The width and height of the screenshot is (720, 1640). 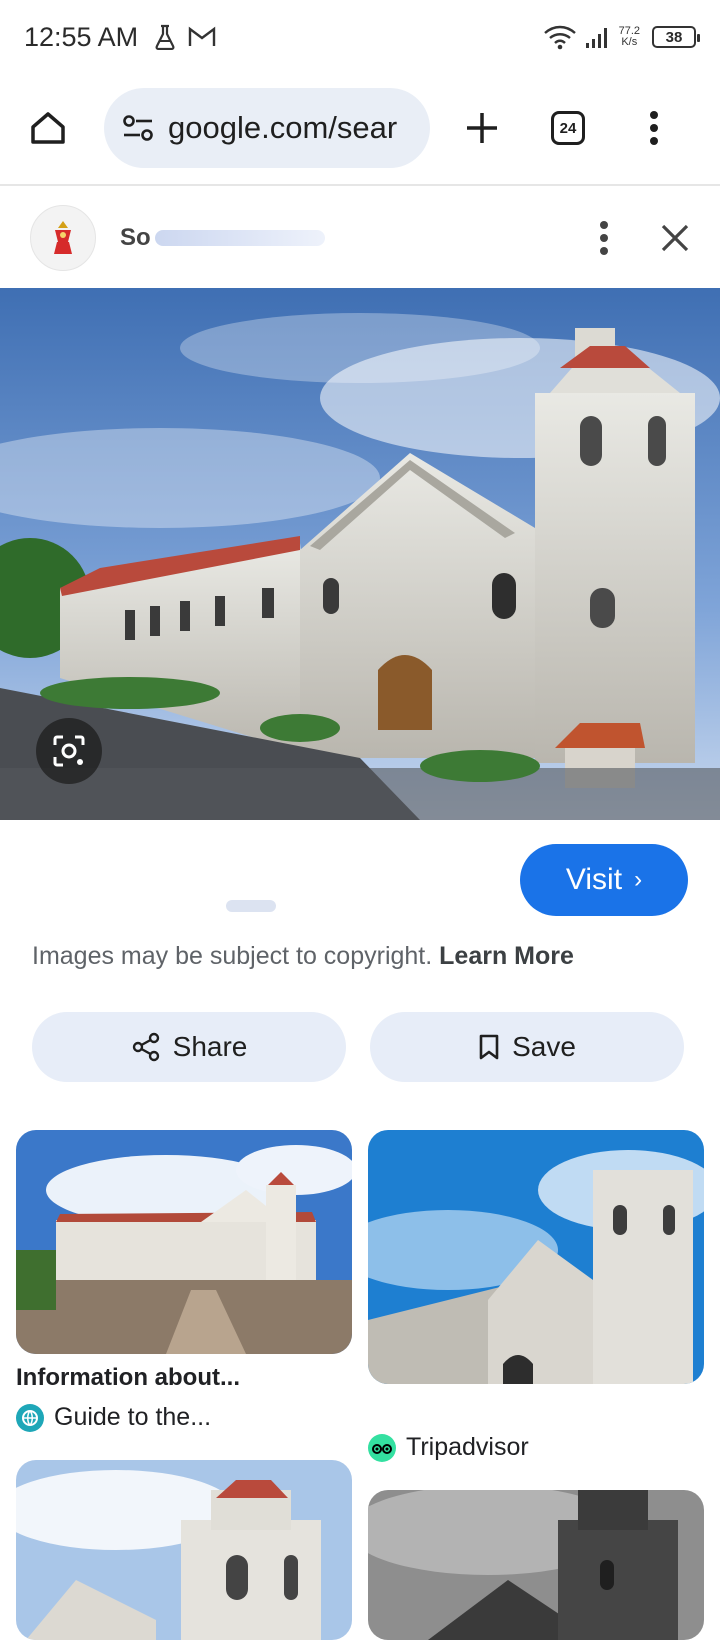 I want to click on redacted-text, so click(x=251, y=906).